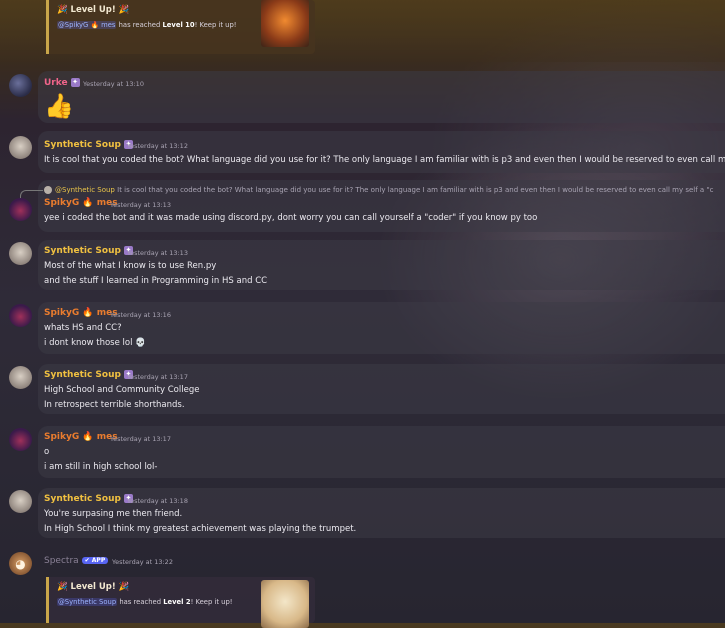 The height and width of the screenshot is (628, 725). Describe the element at coordinates (87, 25) in the screenshot. I see `user-mention: @SpikyG 🔥 mes` at that location.